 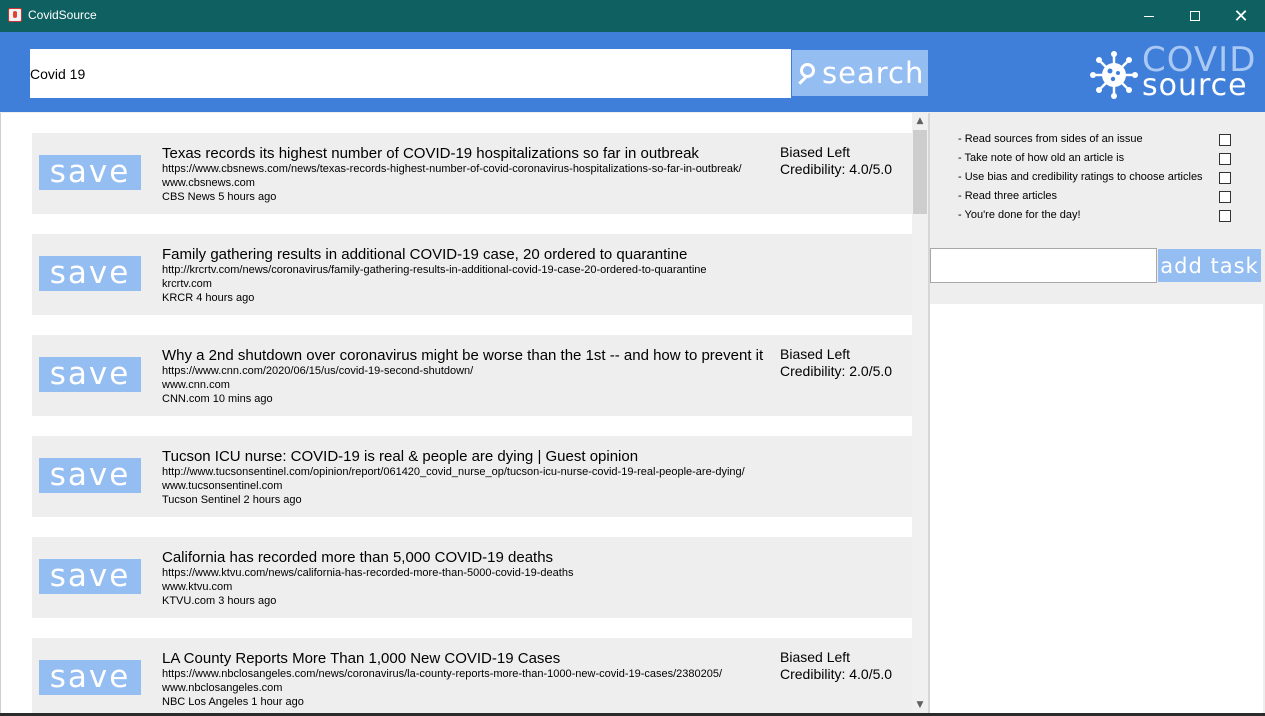 I want to click on task-item: - You're done for the day!, so click(x=1098, y=216).